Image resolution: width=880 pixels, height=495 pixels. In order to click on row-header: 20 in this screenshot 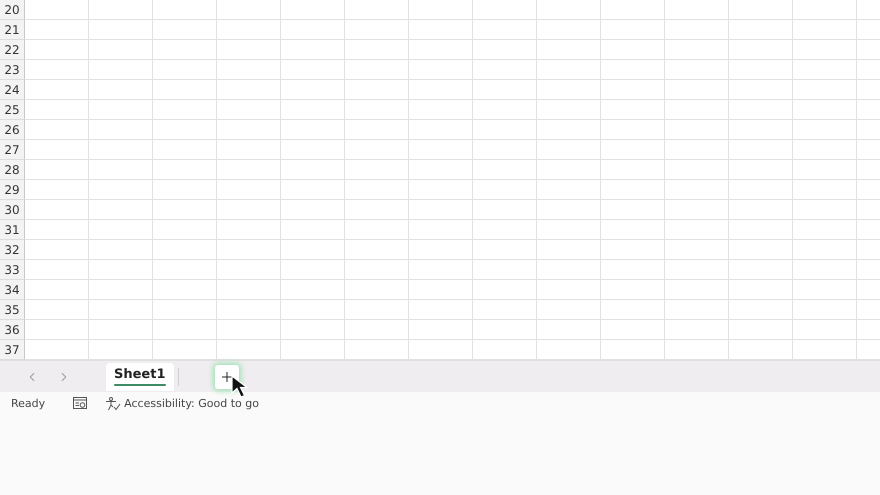, I will do `click(12, 10)`.